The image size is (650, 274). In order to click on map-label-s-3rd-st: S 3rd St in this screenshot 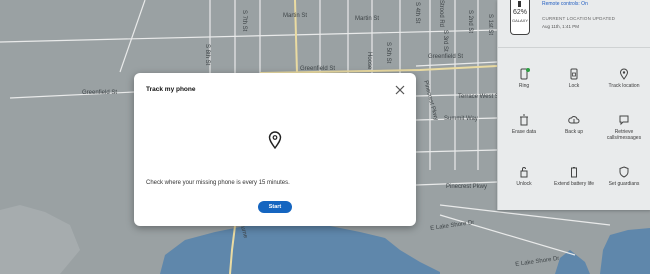, I will do `click(445, 41)`.